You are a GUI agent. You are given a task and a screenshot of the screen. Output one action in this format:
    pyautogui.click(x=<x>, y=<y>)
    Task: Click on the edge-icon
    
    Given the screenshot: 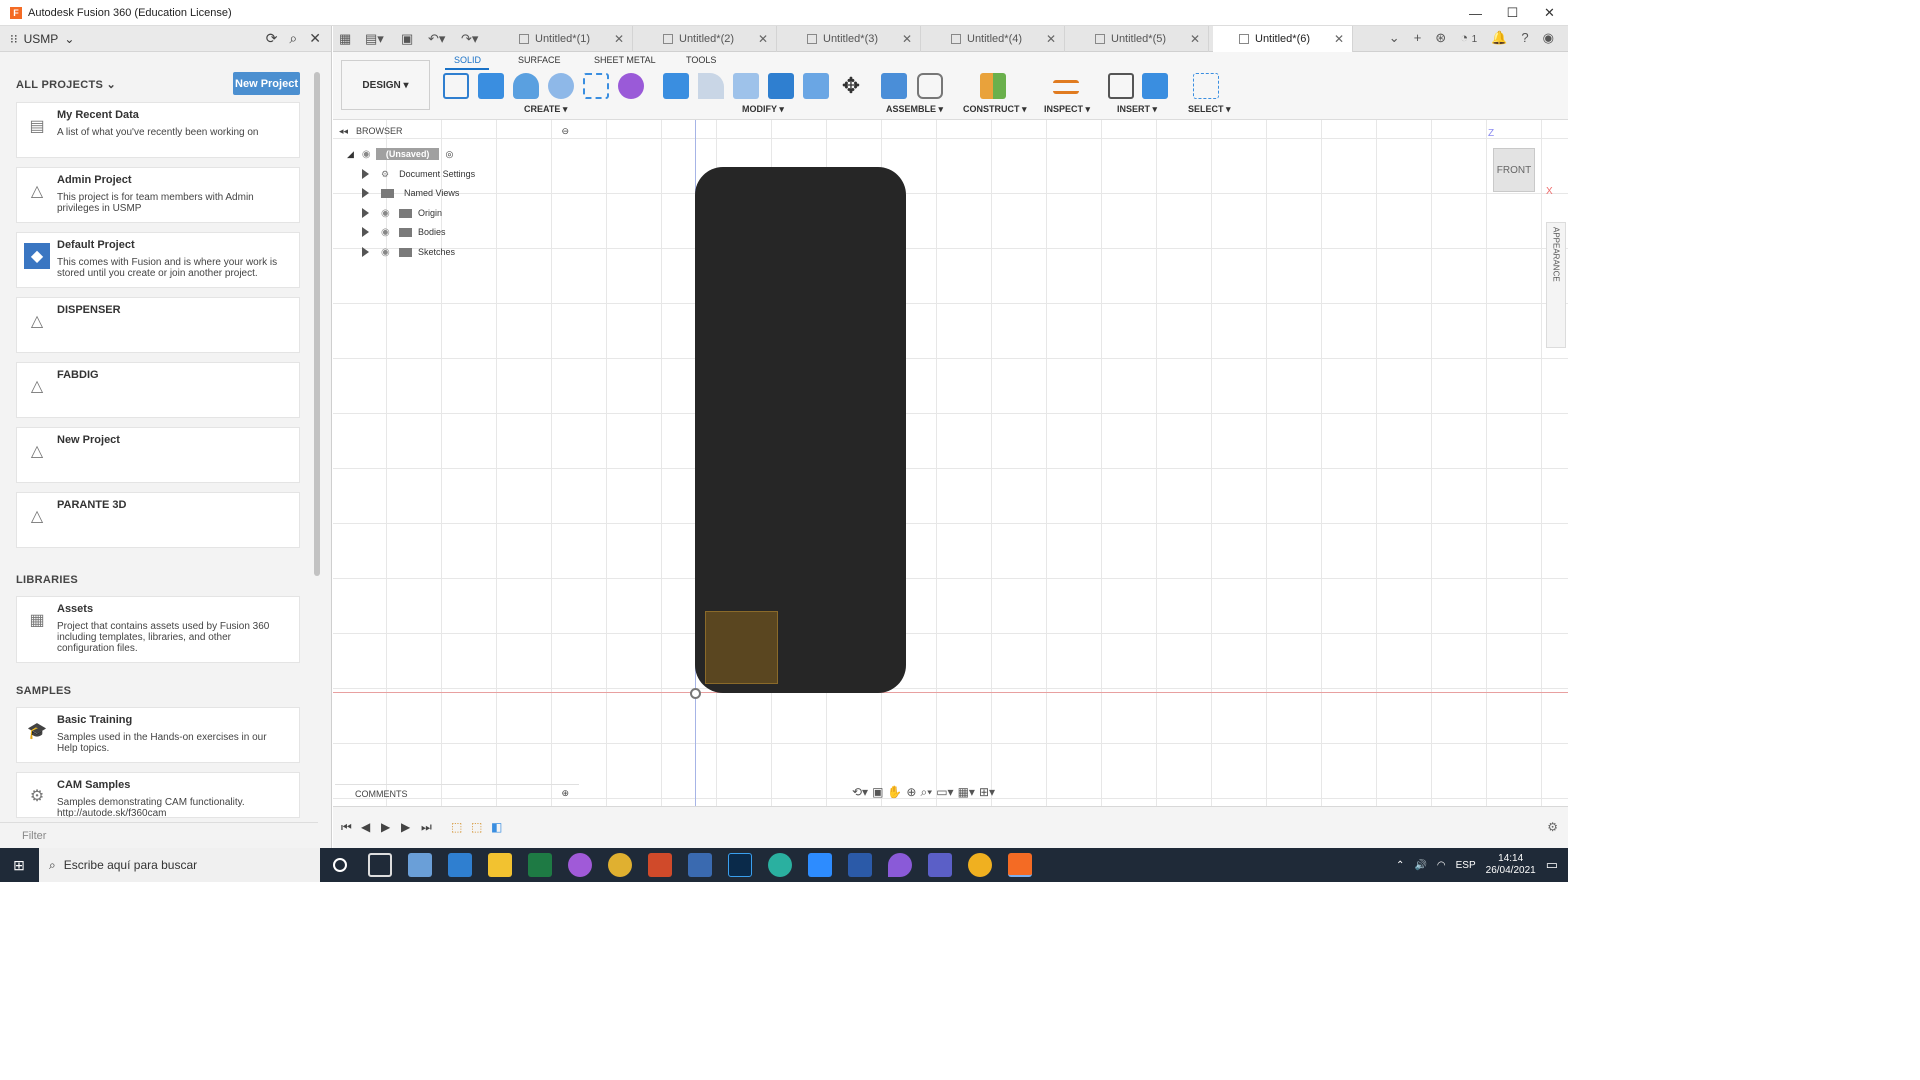 What is the action you would take?
    pyautogui.click(x=780, y=865)
    